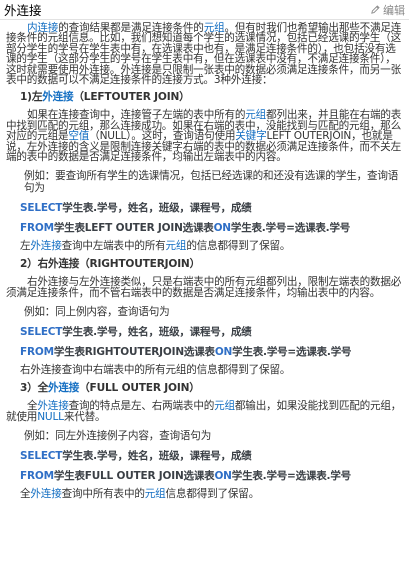 The width and height of the screenshot is (409, 573). What do you see at coordinates (50, 417) in the screenshot?
I see `link-null: NULL` at bounding box center [50, 417].